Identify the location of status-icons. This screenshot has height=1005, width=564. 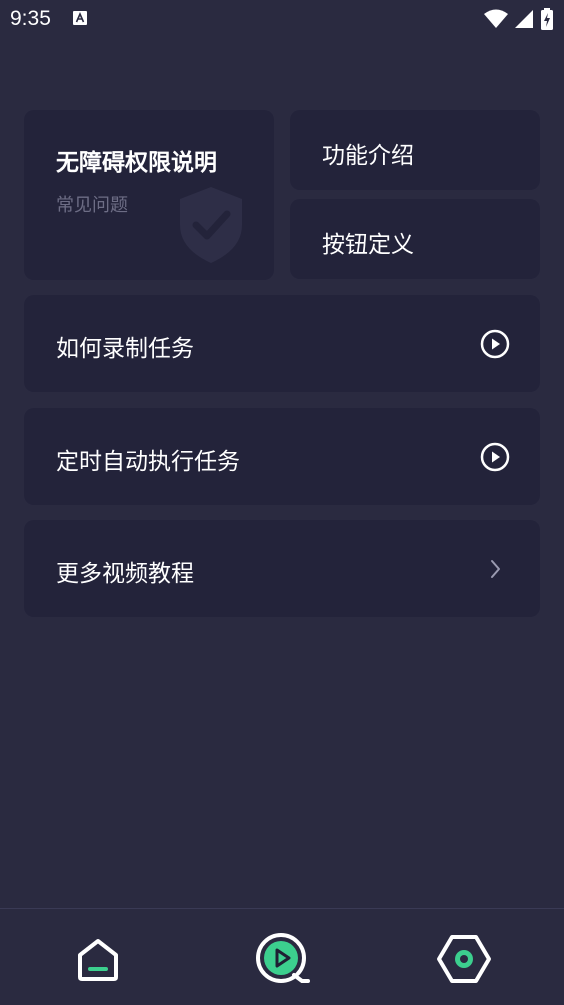
(519, 19).